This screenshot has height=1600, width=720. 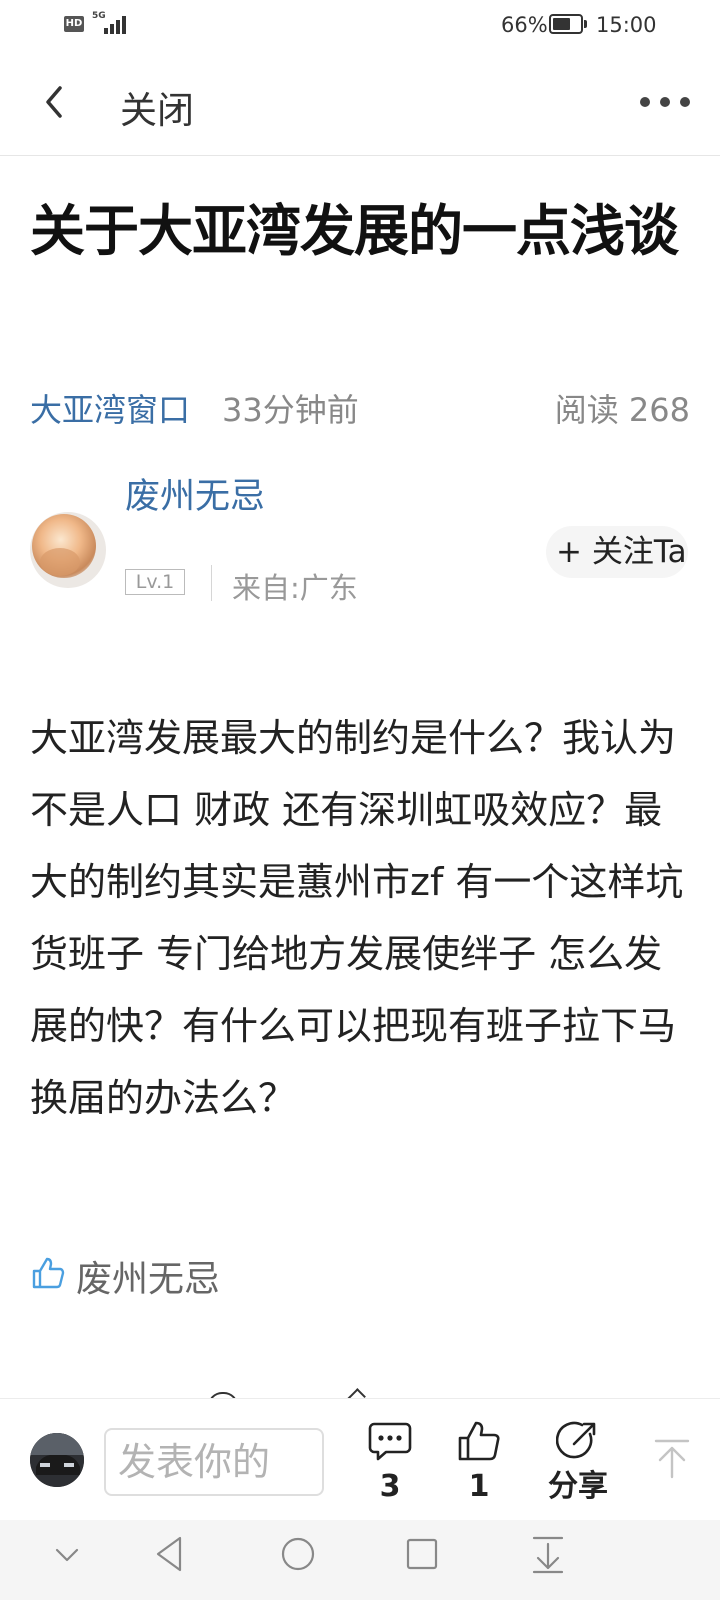 I want to click on follow-button: + 关注Ta, so click(x=617, y=552).